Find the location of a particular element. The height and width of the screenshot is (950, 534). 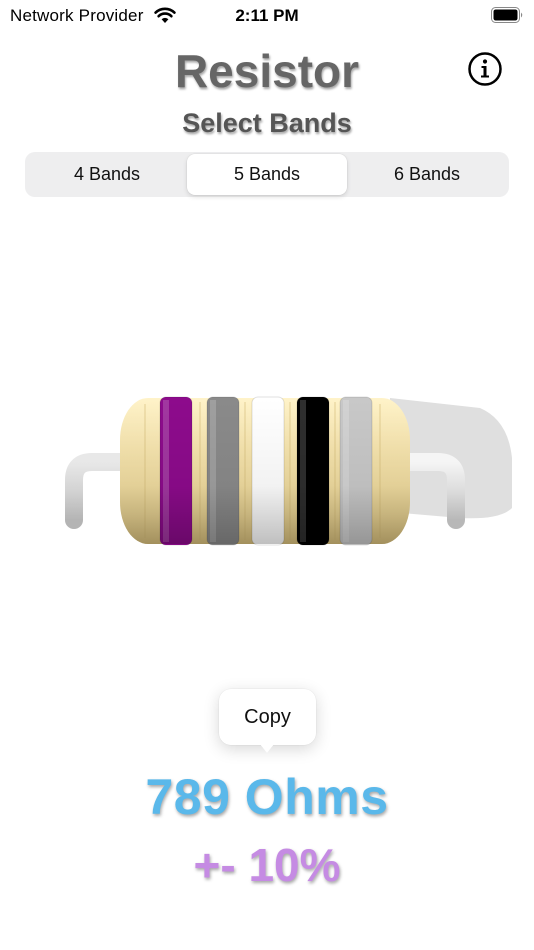

band-count-selector: 4 Bands 5 Bands 6 Bands is located at coordinates (267, 174).